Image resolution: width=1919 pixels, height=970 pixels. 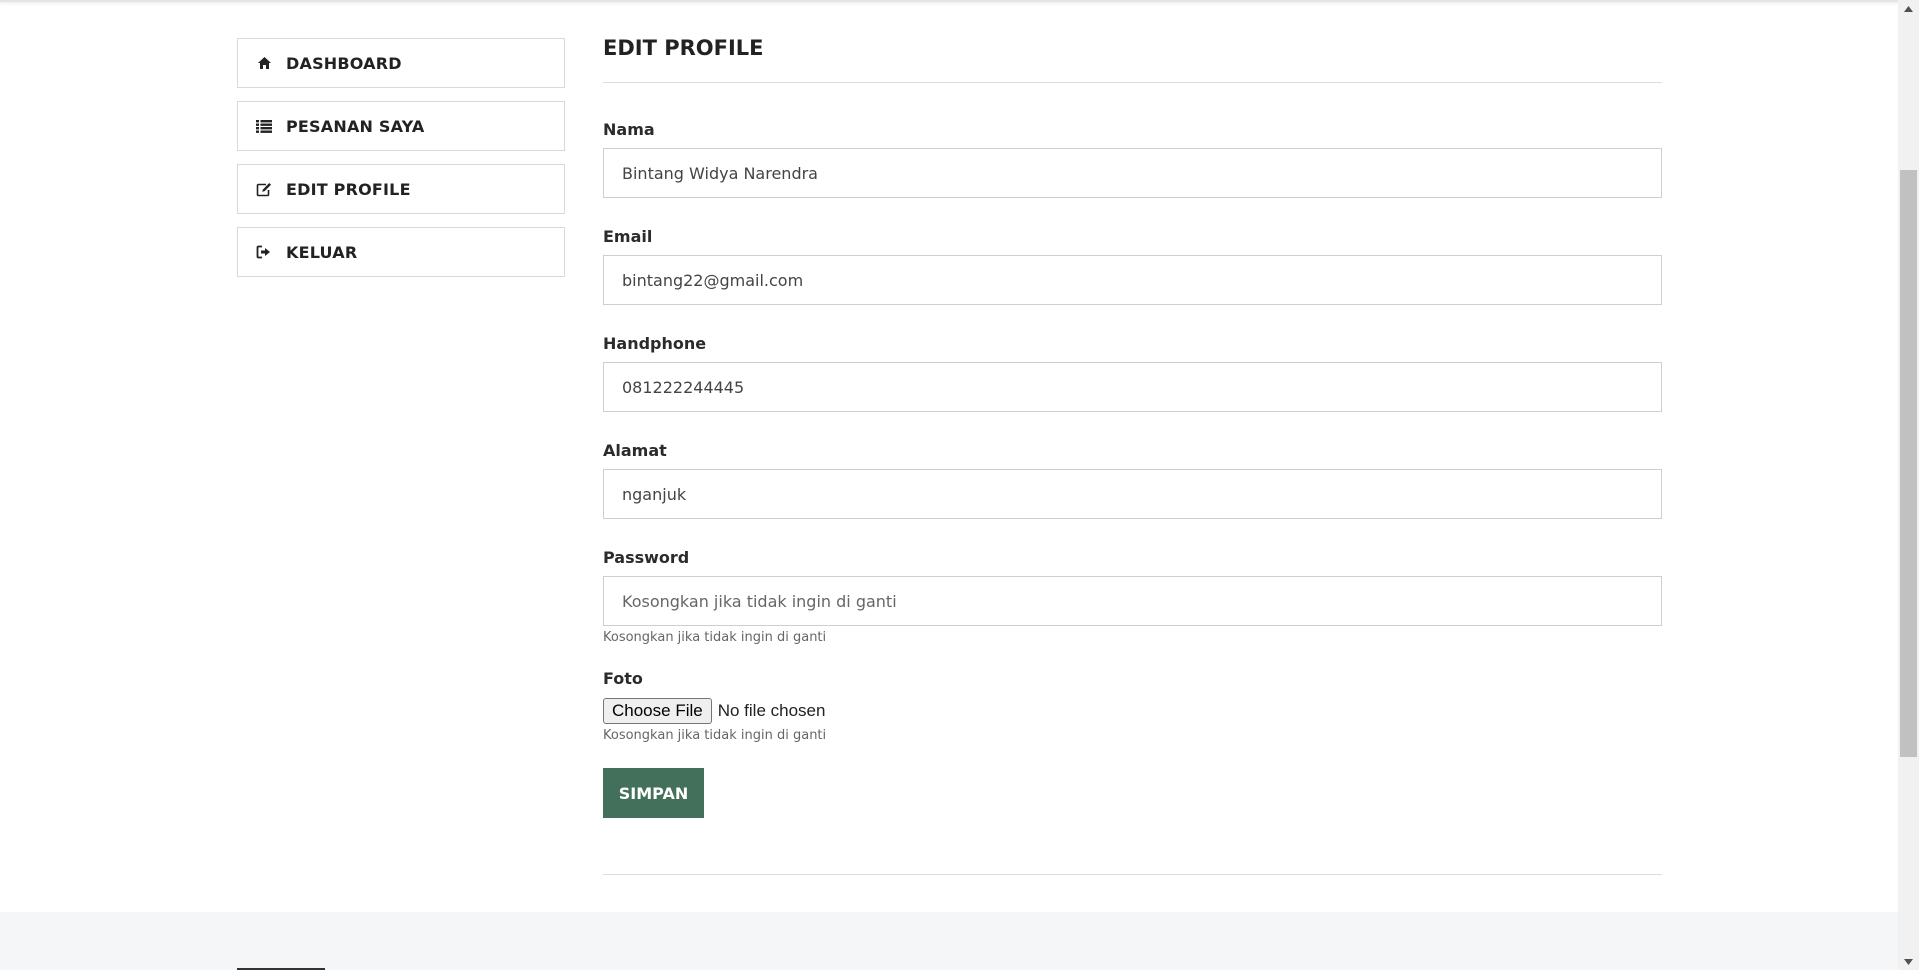 What do you see at coordinates (1908, 463) in the screenshot?
I see `scrollbar-thumb` at bounding box center [1908, 463].